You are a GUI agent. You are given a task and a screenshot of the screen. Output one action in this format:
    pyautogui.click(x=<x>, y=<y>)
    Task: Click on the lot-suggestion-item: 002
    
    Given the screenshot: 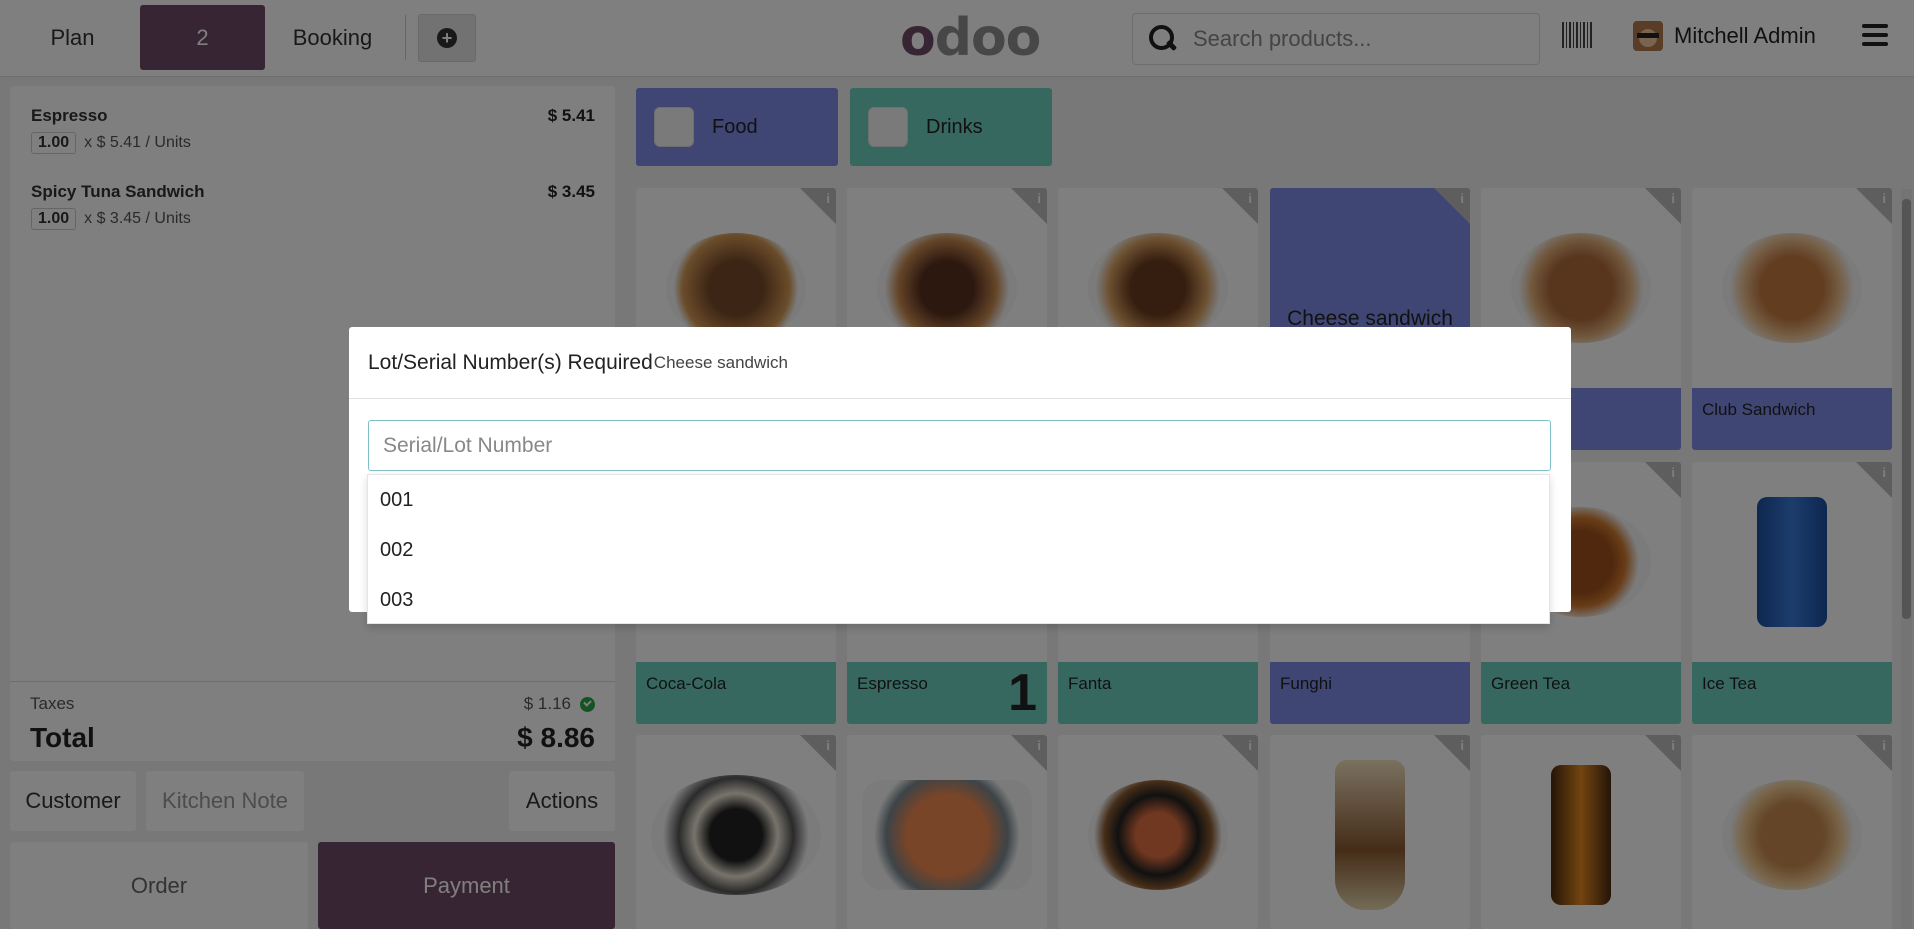 What is the action you would take?
    pyautogui.click(x=958, y=550)
    